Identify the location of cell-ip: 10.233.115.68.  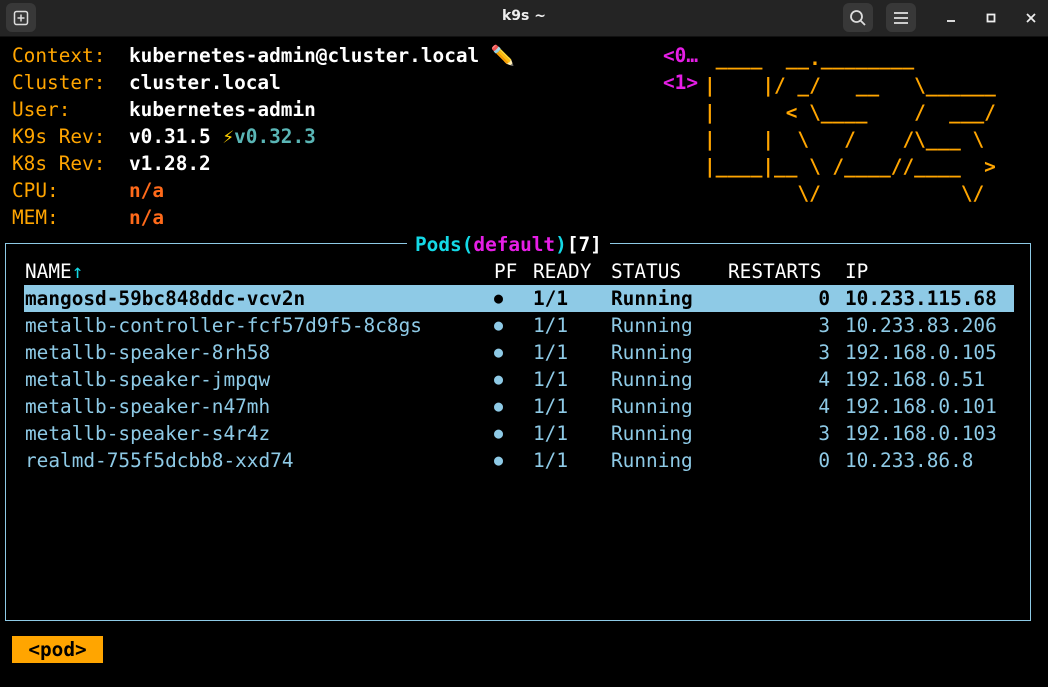
(921, 298).